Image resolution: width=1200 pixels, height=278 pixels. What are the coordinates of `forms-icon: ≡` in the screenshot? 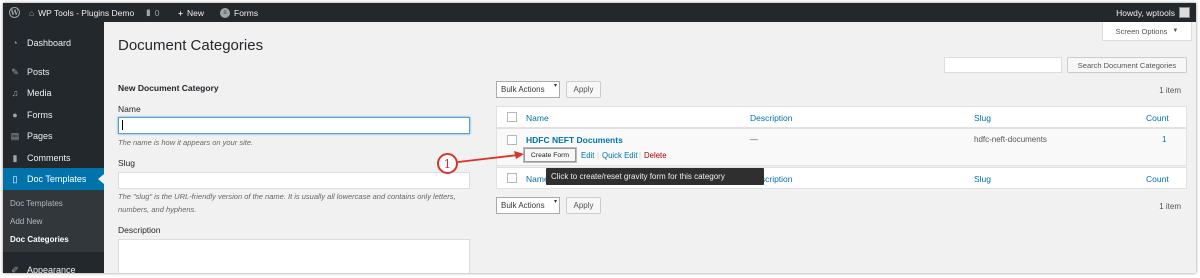 It's located at (225, 12).